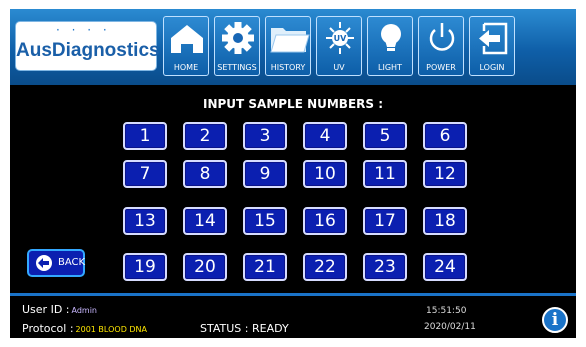 The height and width of the screenshot is (347, 586). I want to click on nav-power-button: POWER, so click(441, 46).